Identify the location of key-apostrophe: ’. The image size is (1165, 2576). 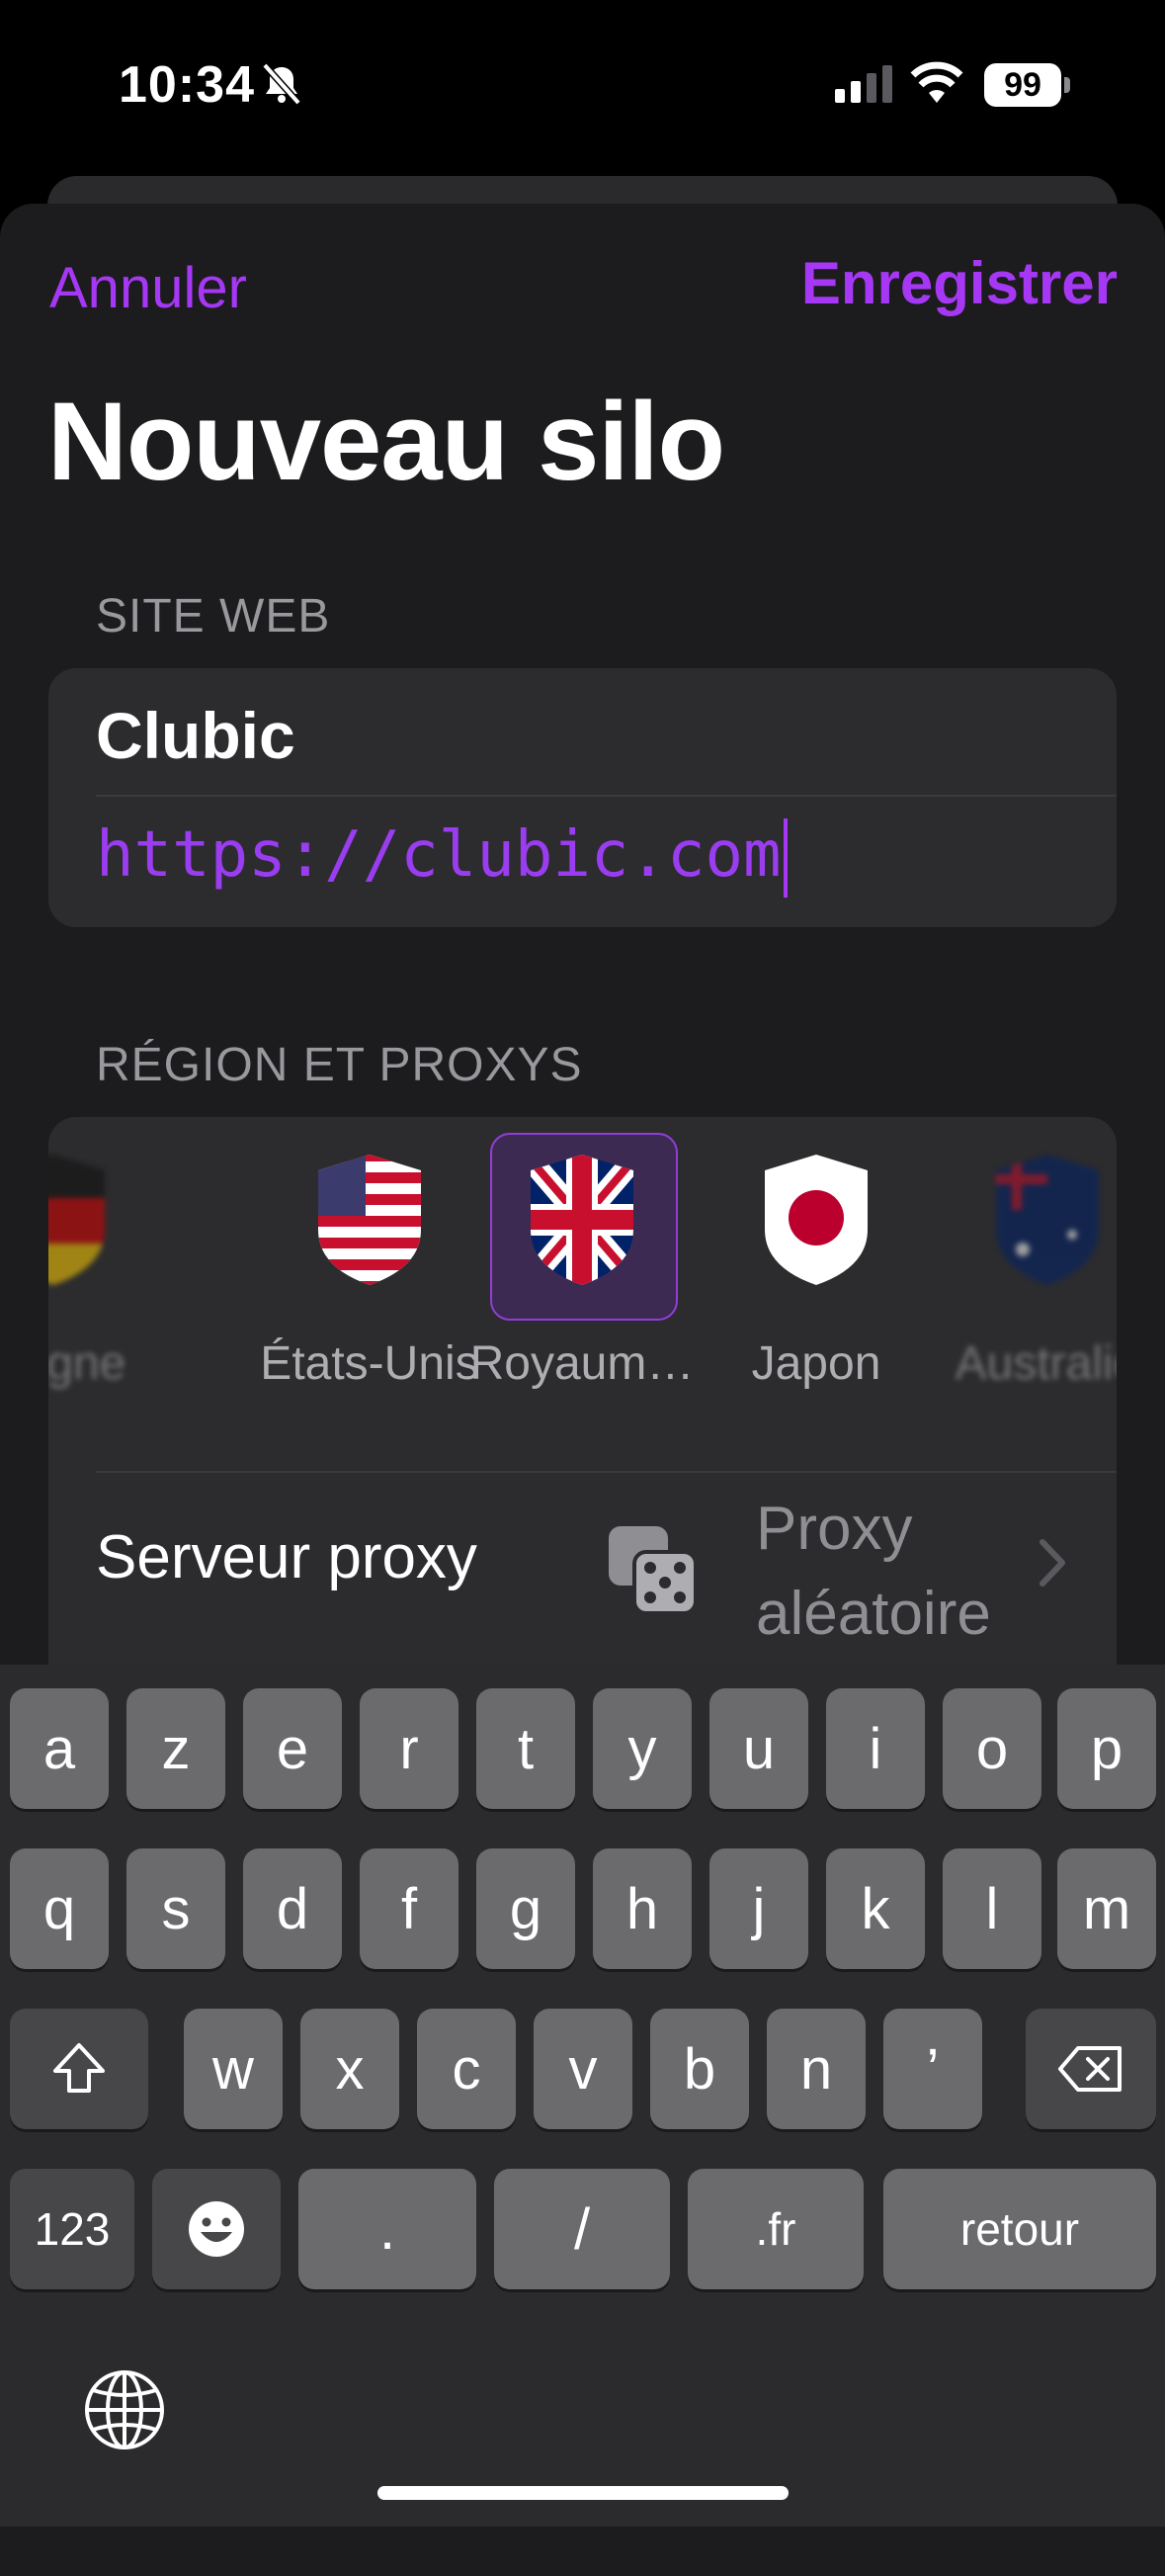
(932, 2069).